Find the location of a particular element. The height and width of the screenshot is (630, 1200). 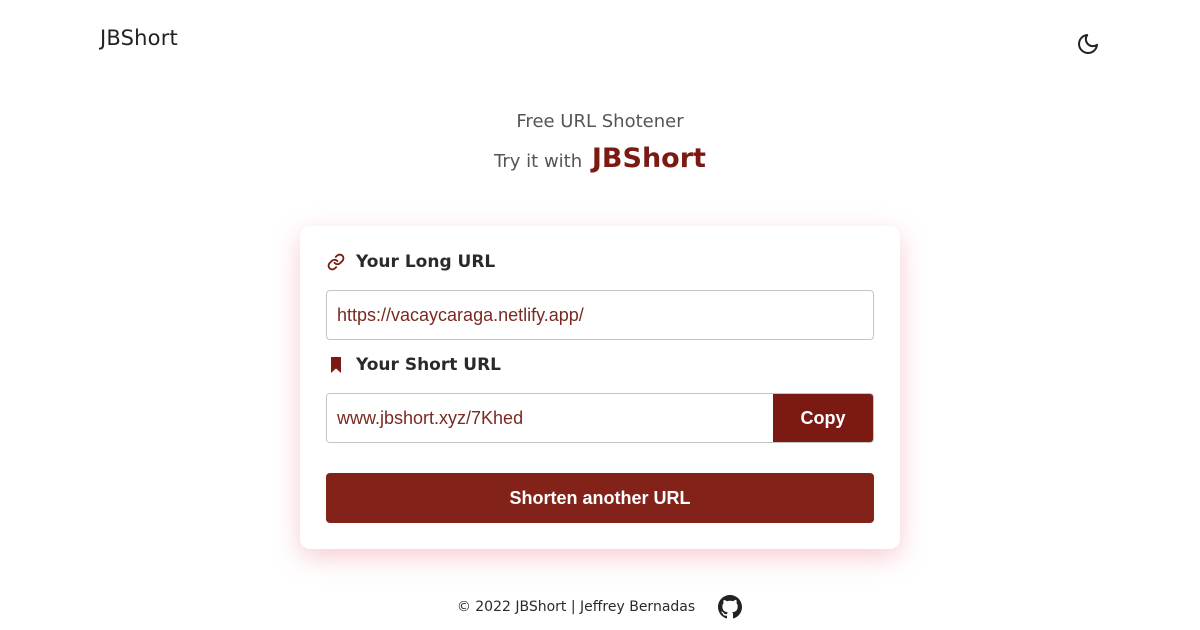

short-url-label-text: Your Short URL is located at coordinates (429, 365).